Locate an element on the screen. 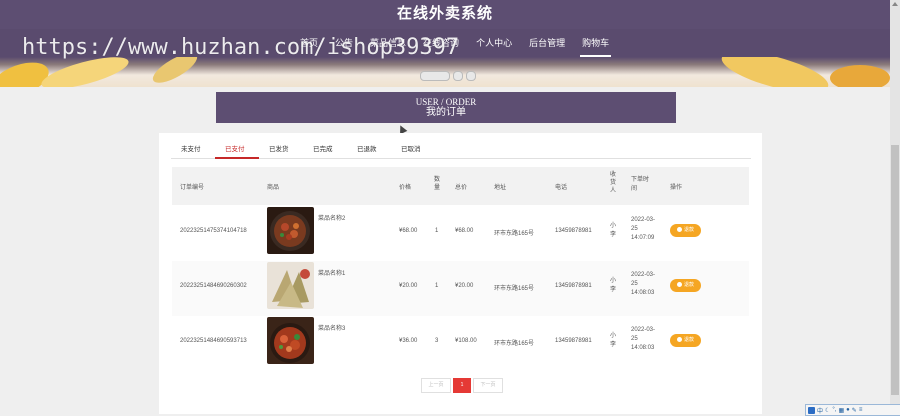 The width and height of the screenshot is (900, 416). price: ¥68.00 is located at coordinates (408, 231).